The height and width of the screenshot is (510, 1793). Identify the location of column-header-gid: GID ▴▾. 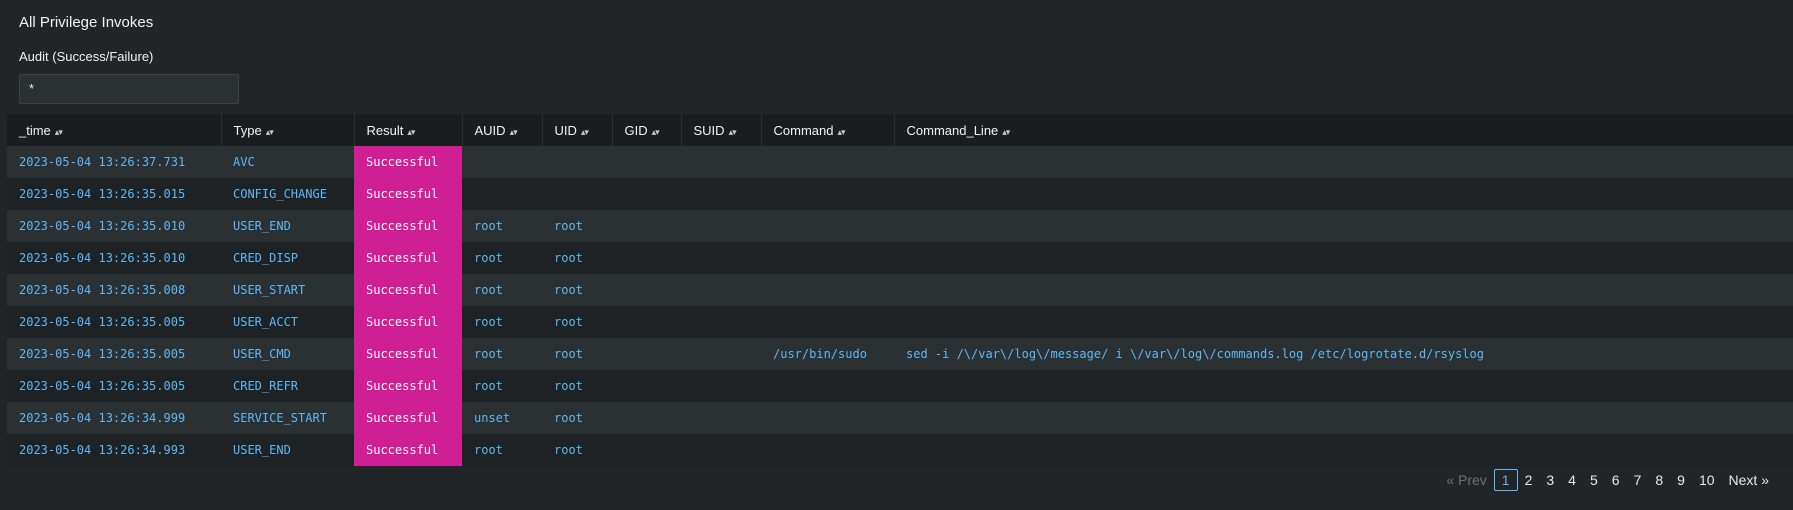
(647, 130).